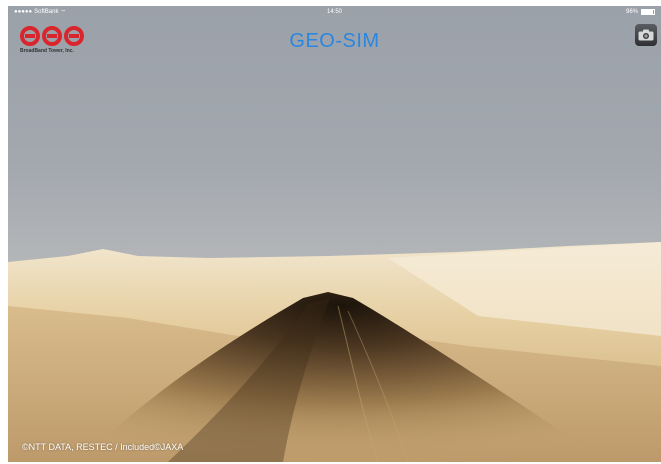 The image size is (661, 464). What do you see at coordinates (640, 12) in the screenshot?
I see `battery-info: 96%` at bounding box center [640, 12].